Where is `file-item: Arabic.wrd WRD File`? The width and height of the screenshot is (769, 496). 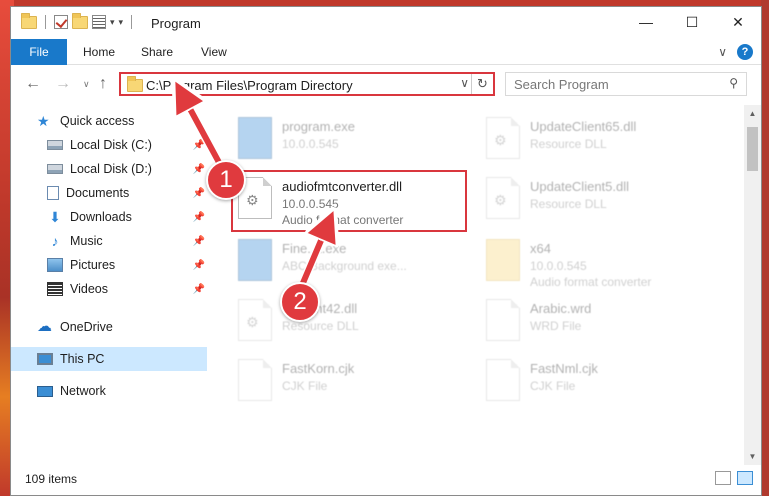
file-item: Arabic.wrd WRD File is located at coordinates (606, 326).